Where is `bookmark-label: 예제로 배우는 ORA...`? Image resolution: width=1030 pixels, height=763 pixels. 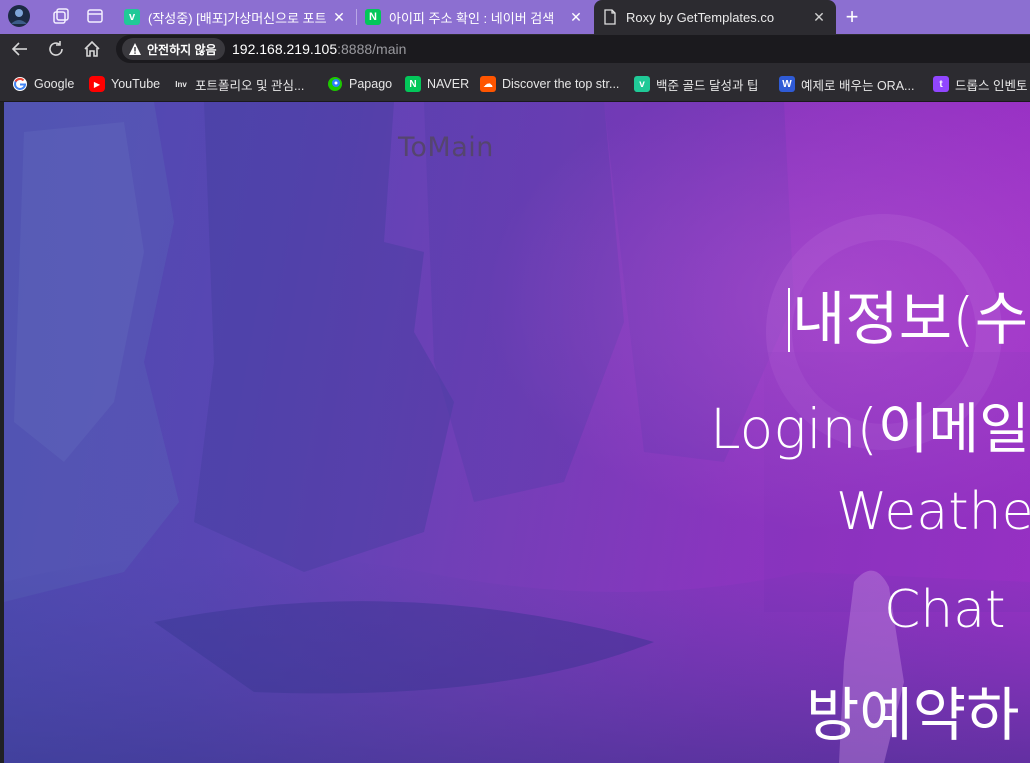 bookmark-label: 예제로 배우는 ORA... is located at coordinates (858, 85).